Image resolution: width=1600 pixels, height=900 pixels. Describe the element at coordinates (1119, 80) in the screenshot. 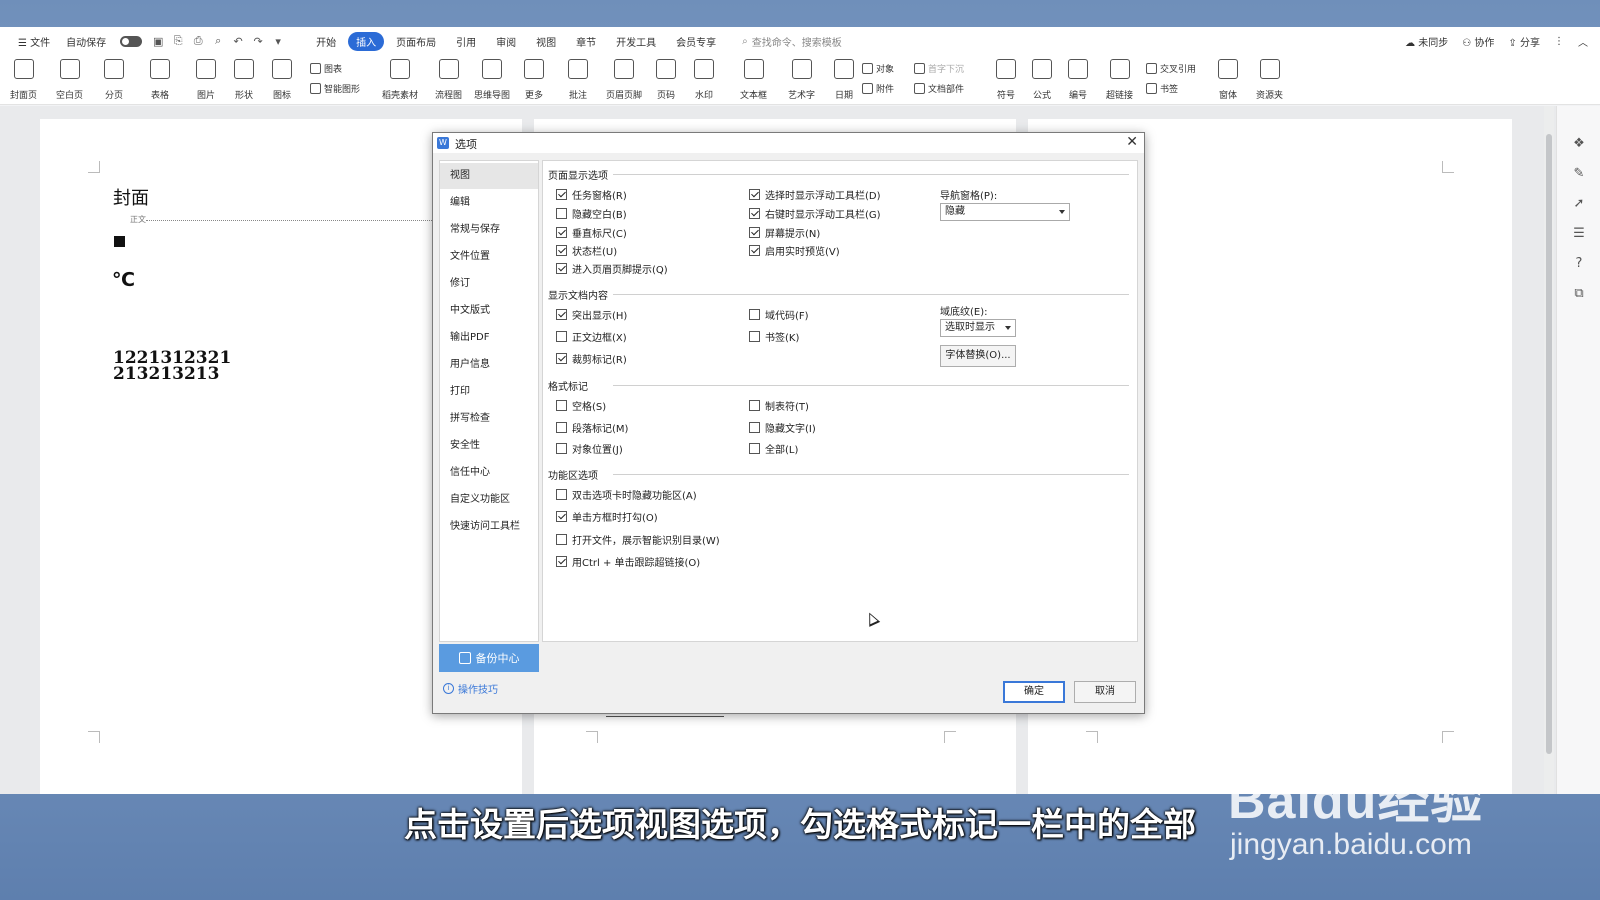

I see `ribbon-hyperlink: 超链接` at that location.